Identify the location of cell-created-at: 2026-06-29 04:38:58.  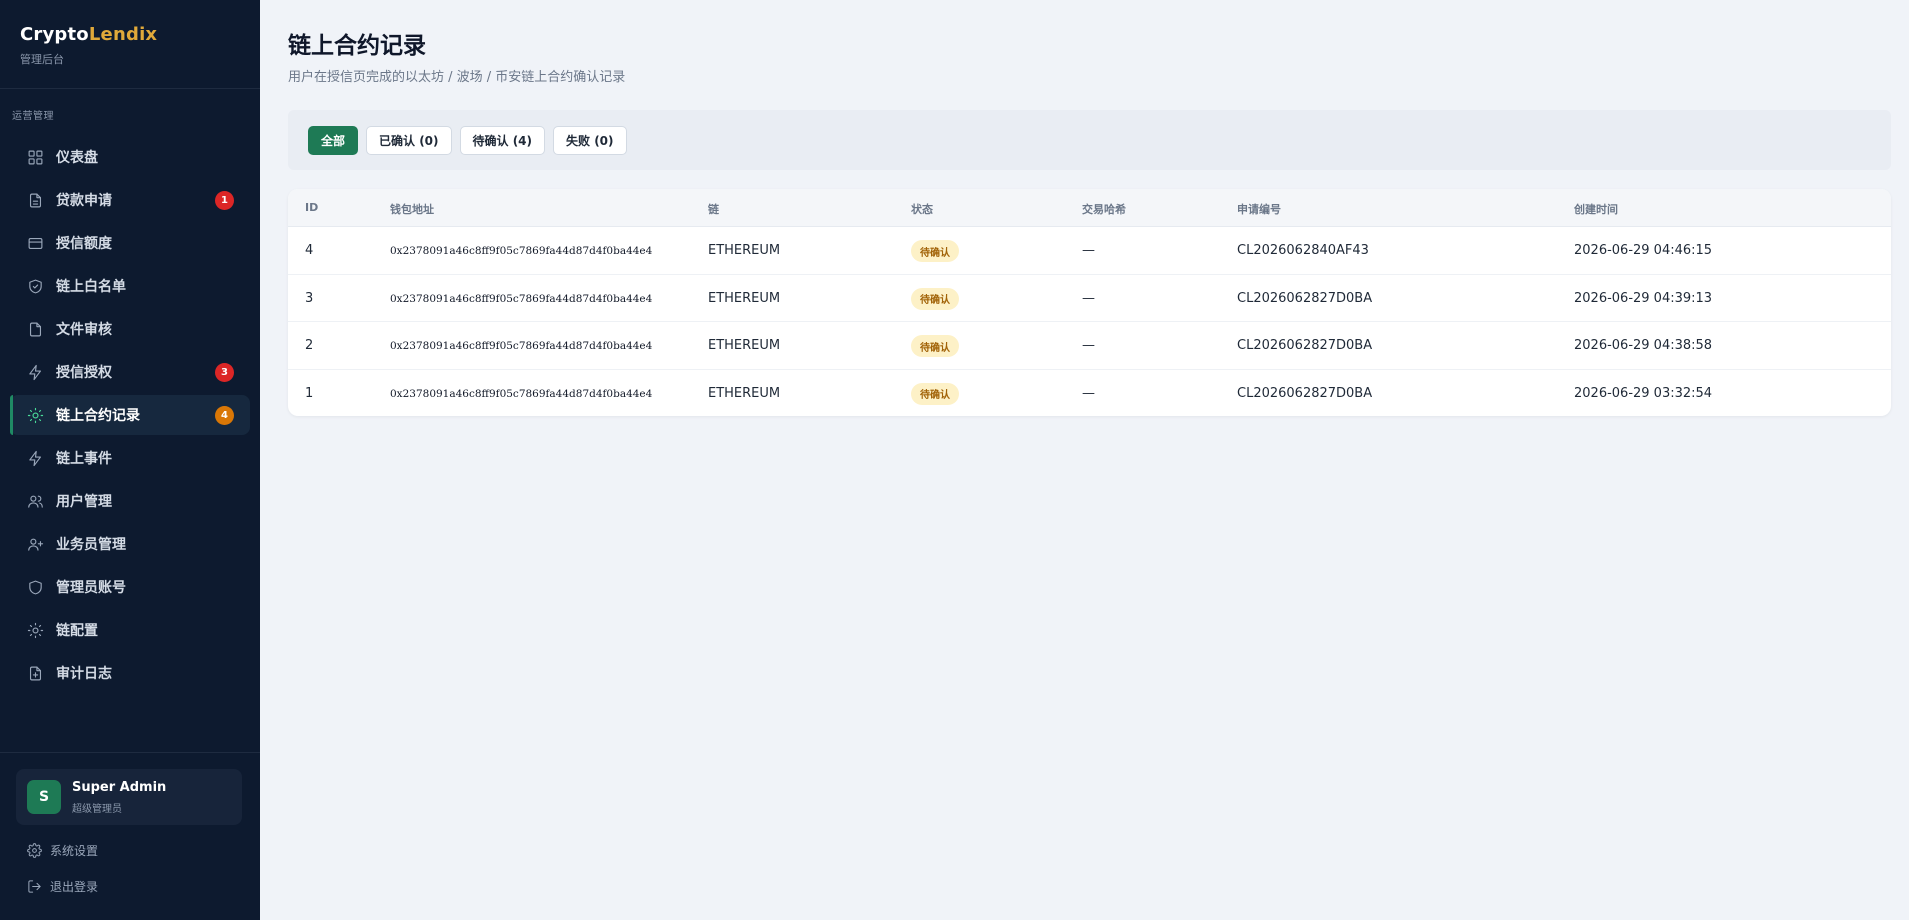
(1643, 345).